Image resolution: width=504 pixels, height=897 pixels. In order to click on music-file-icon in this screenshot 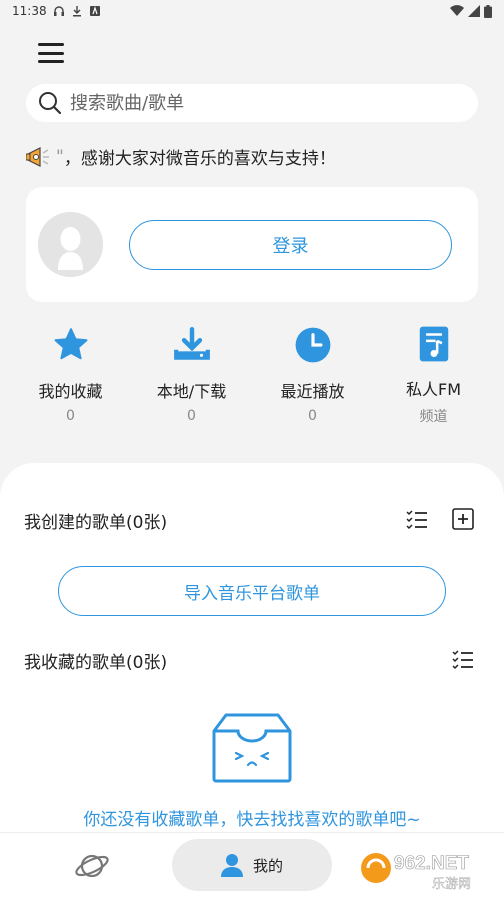, I will do `click(433, 344)`.